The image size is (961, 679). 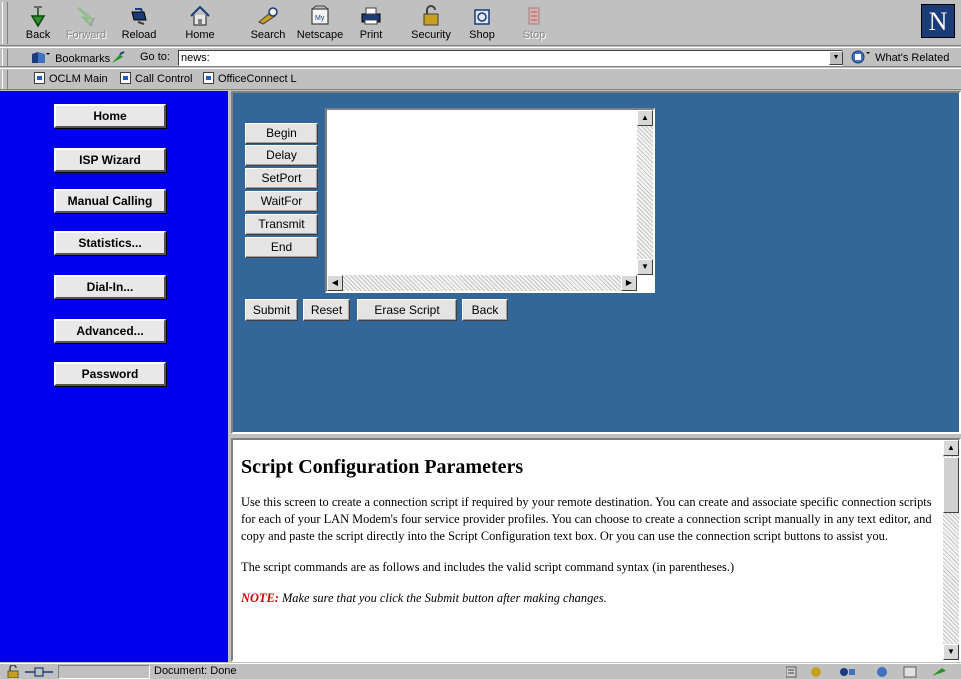 What do you see at coordinates (866, 672) in the screenshot?
I see `component-bar-icons` at bounding box center [866, 672].